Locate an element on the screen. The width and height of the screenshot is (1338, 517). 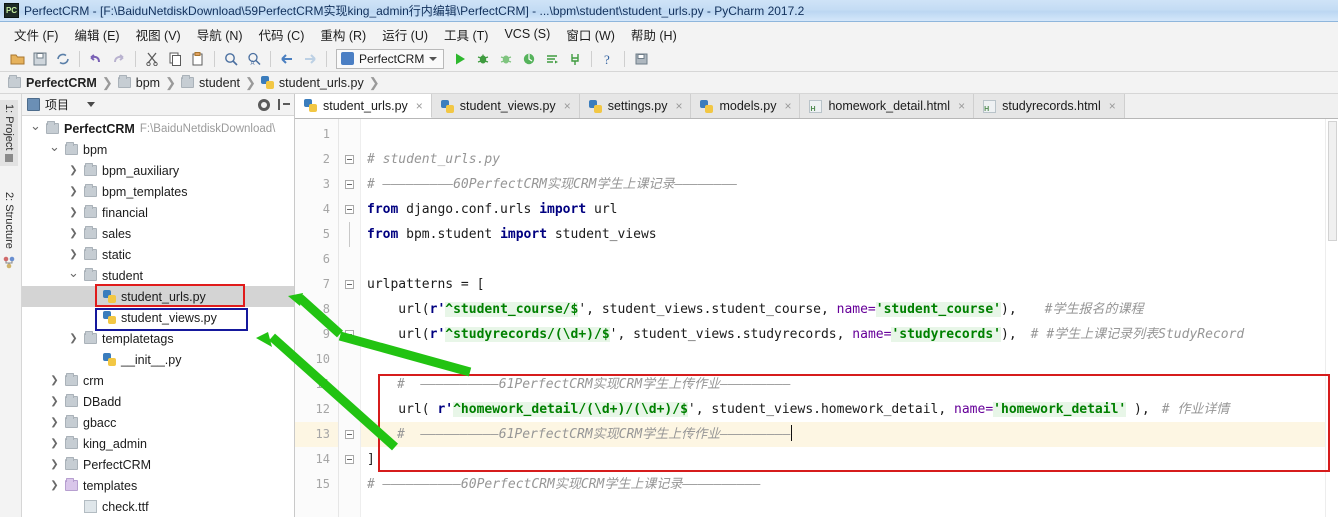
tree-item-gbacc: gbacc is located at coordinates (158, 422).